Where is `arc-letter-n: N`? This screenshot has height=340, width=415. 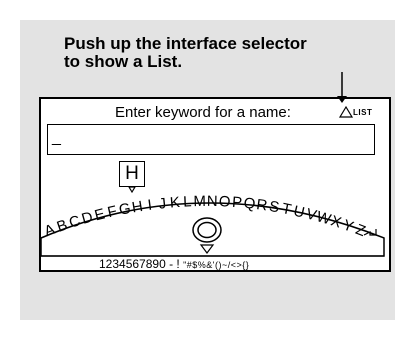 arc-letter-n: N is located at coordinates (212, 201).